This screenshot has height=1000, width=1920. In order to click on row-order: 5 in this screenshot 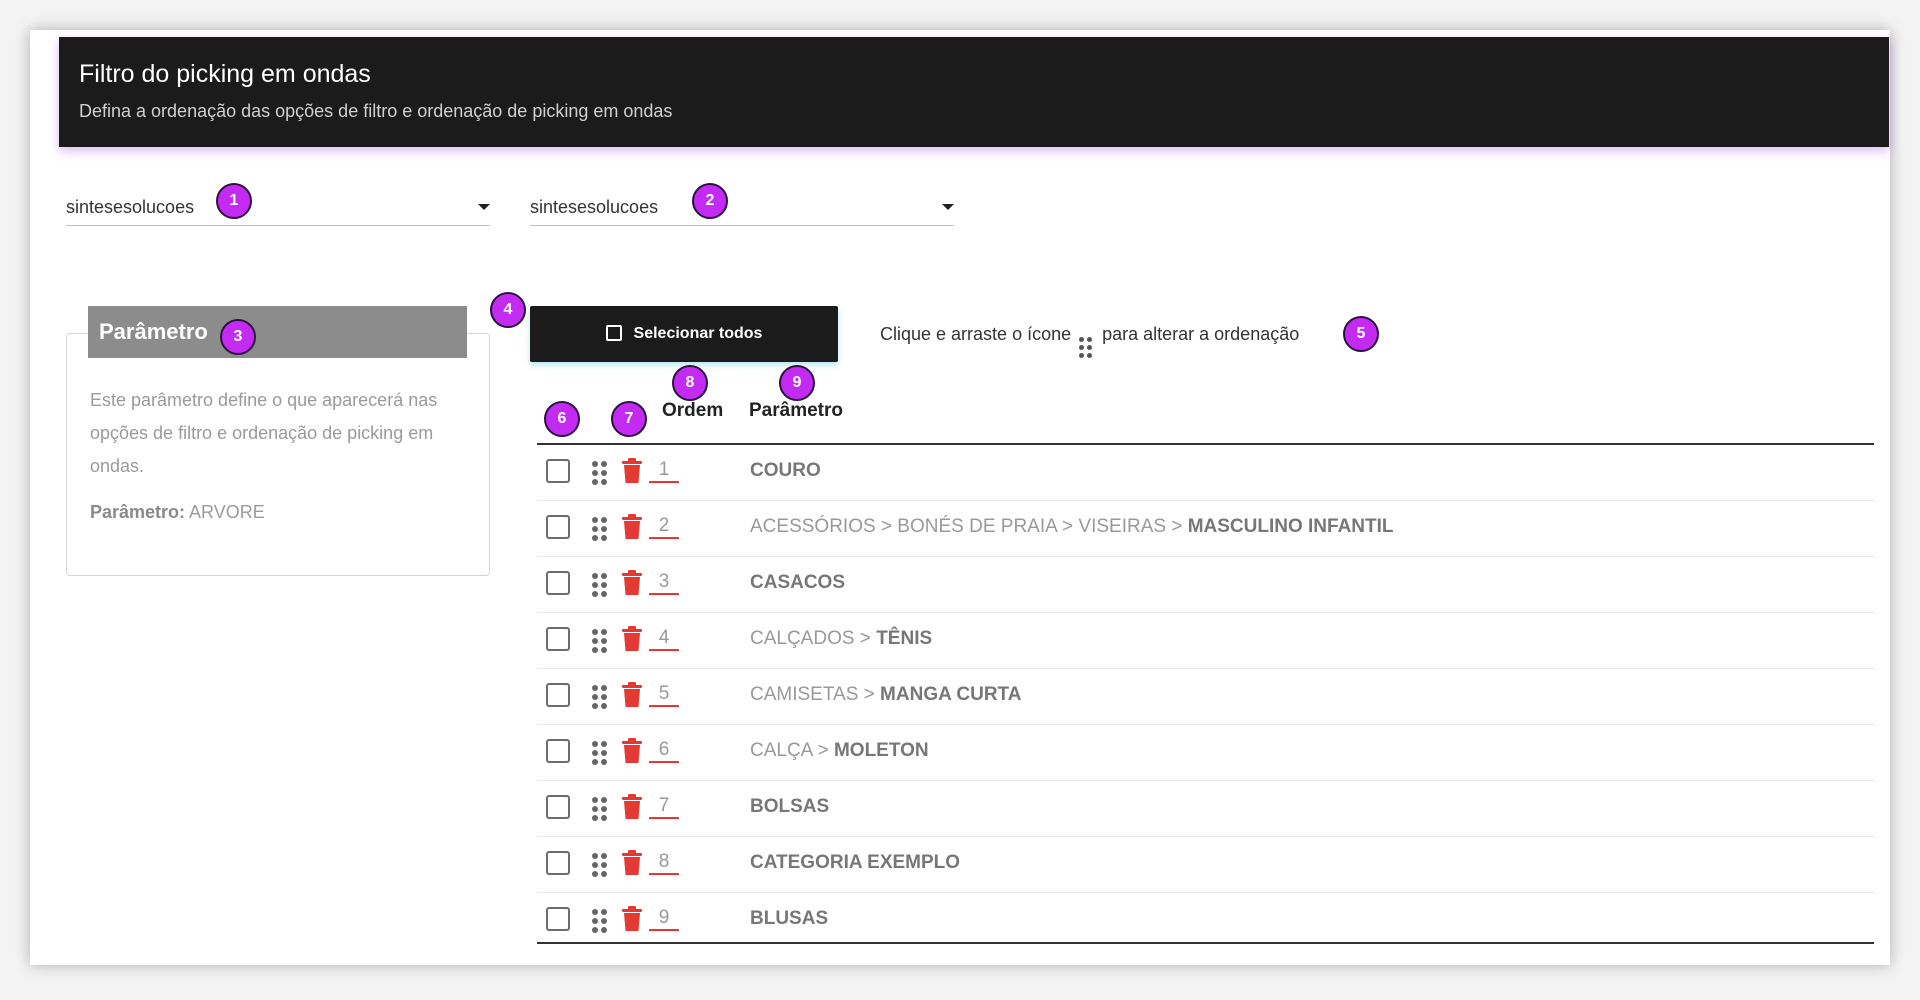, I will do `click(664, 695)`.